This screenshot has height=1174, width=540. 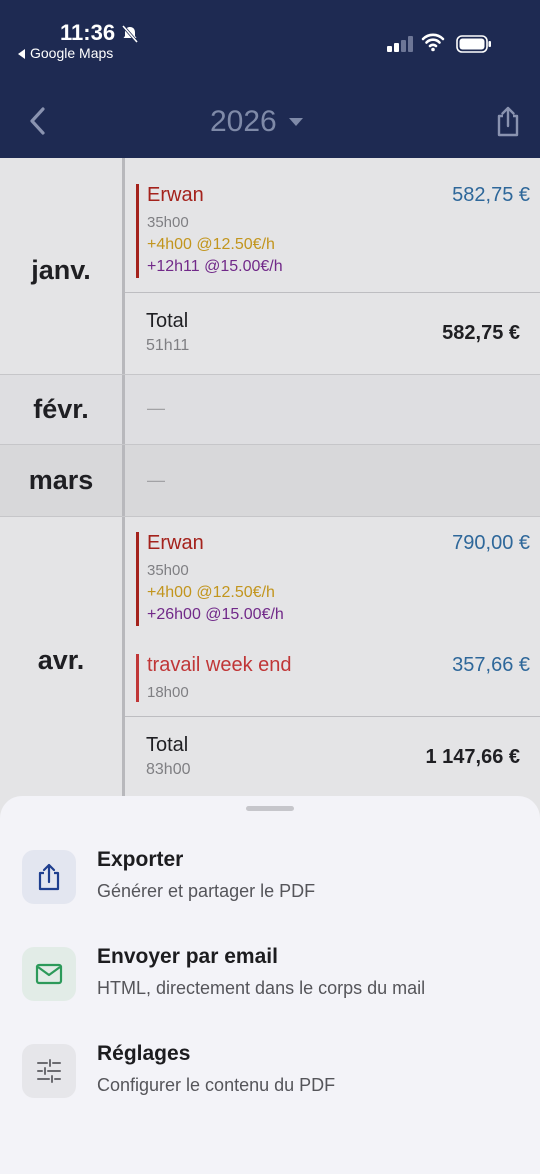 I want to click on wifi-icon, so click(x=433, y=42).